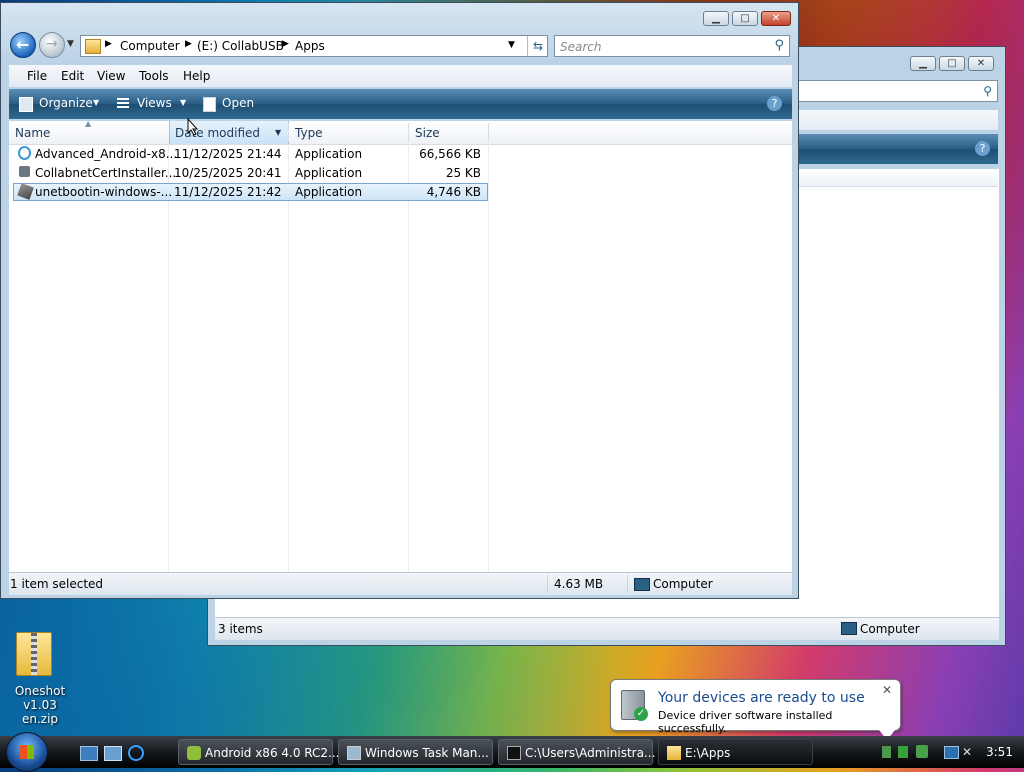 Image resolution: width=1024 pixels, height=772 pixels. What do you see at coordinates (903, 752) in the screenshot?
I see `safely-remove-icon` at bounding box center [903, 752].